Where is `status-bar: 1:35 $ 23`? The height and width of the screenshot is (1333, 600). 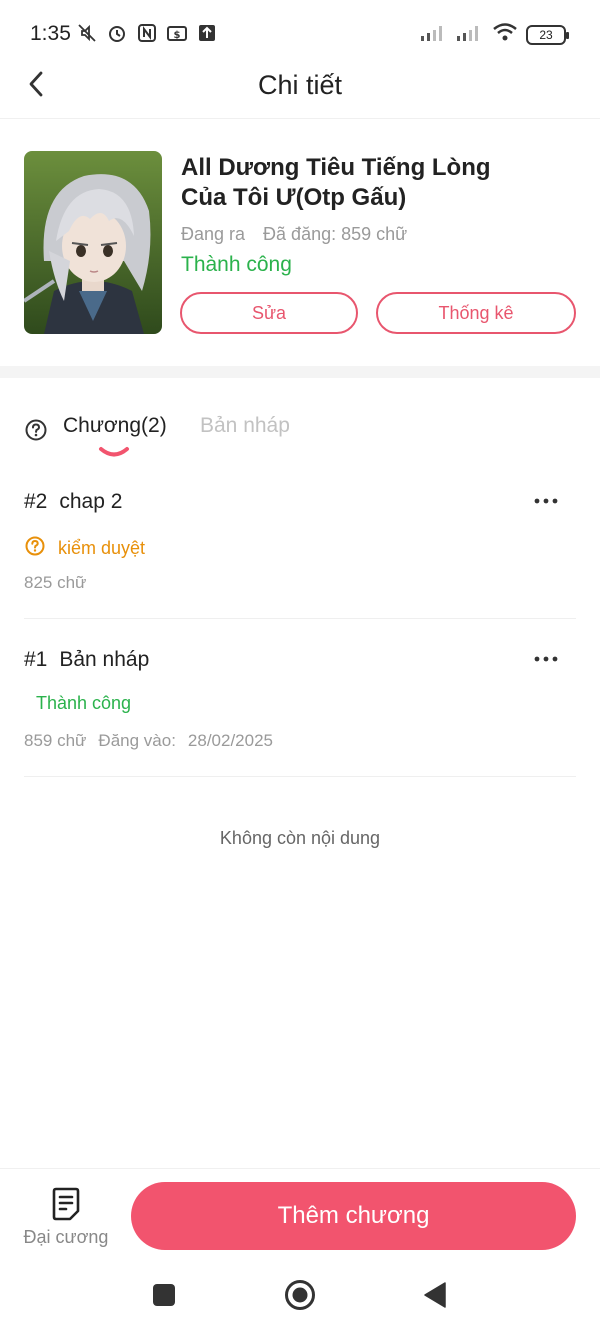
status-bar: 1:35 $ 23 is located at coordinates (300, 32).